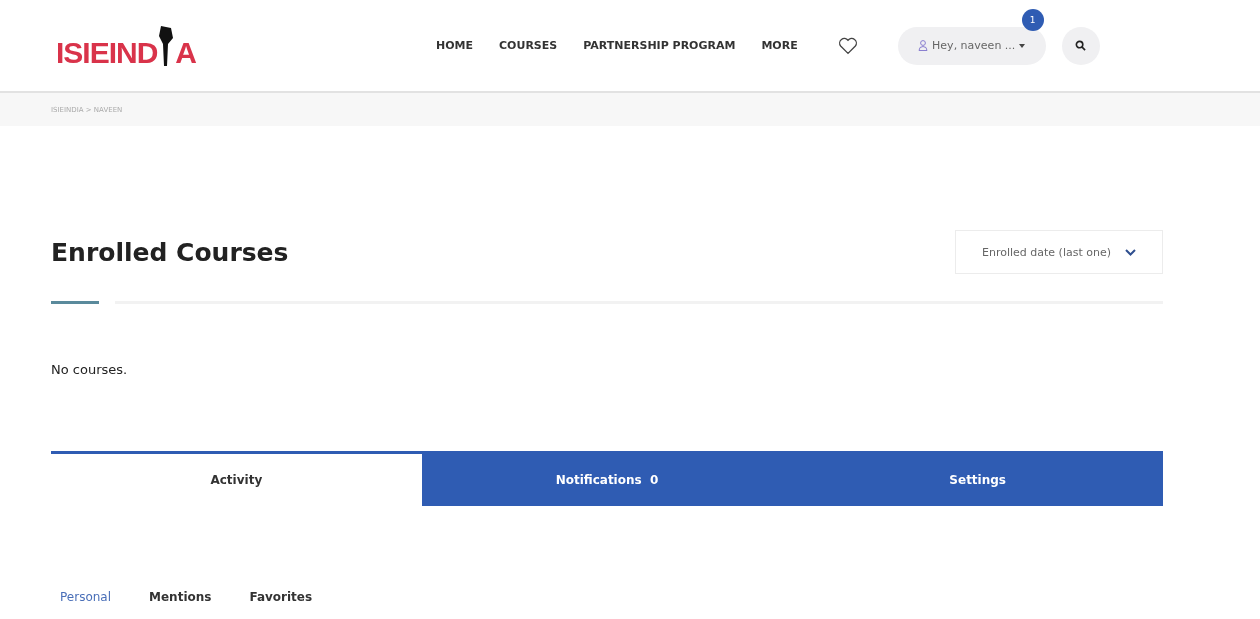 The height and width of the screenshot is (619, 1260). Describe the element at coordinates (779, 45) in the screenshot. I see `nav-link: MORE` at that location.